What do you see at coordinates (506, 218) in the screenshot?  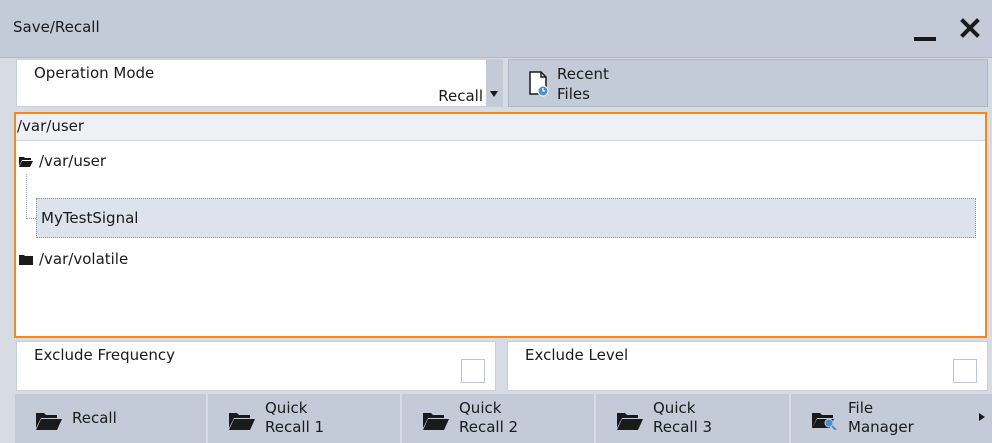 I see `tree-item-mytestsignal: MyTestSignal` at bounding box center [506, 218].